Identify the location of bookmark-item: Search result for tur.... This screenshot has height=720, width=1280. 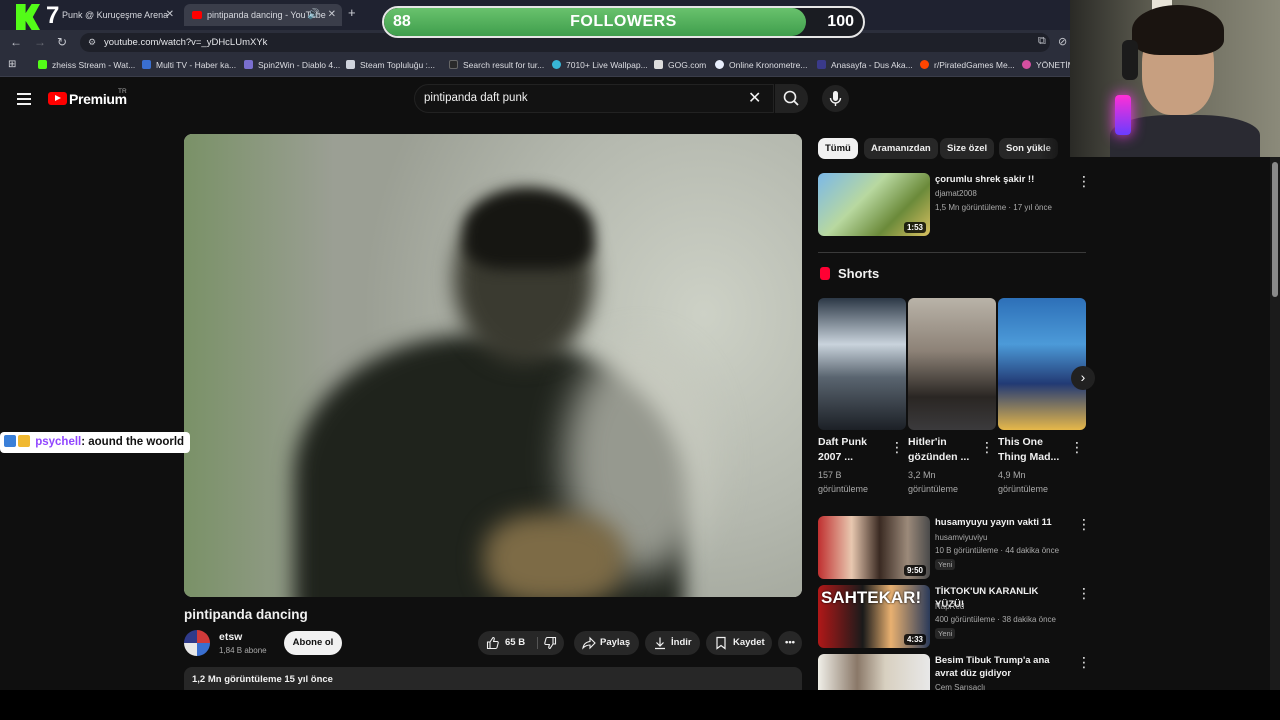
(496, 65).